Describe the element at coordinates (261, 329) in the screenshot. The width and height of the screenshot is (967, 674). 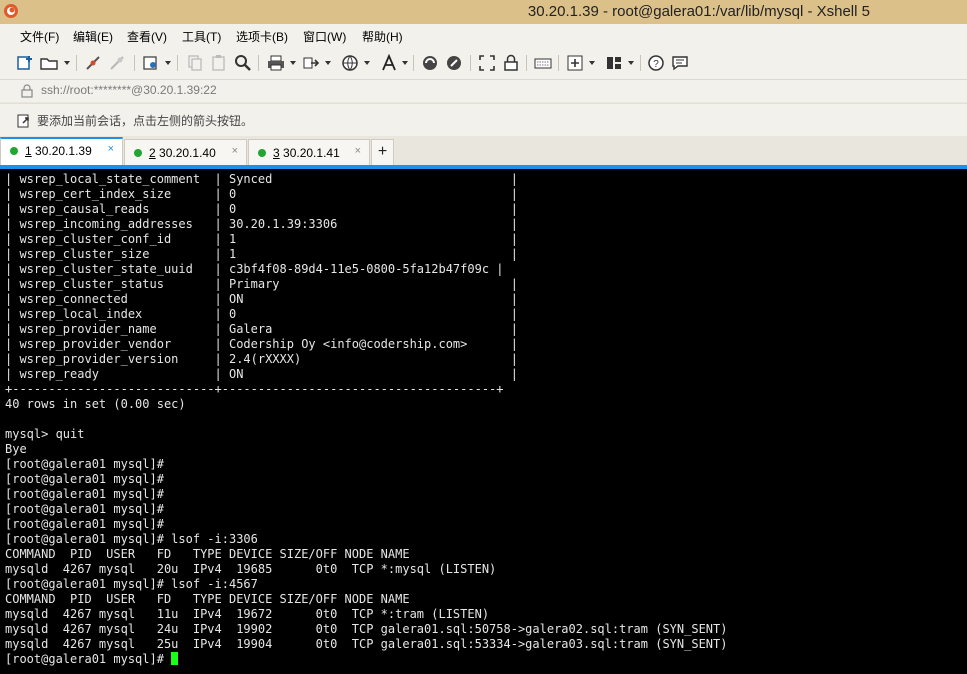
I see `terminal-line: | wsrep_provider_name | Galera |` at that location.